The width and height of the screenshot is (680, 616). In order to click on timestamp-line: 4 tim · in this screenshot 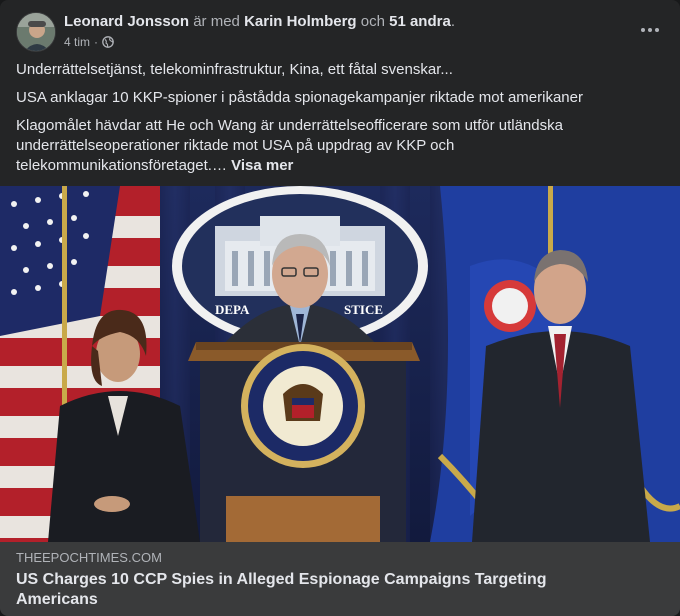, I will do `click(259, 42)`.